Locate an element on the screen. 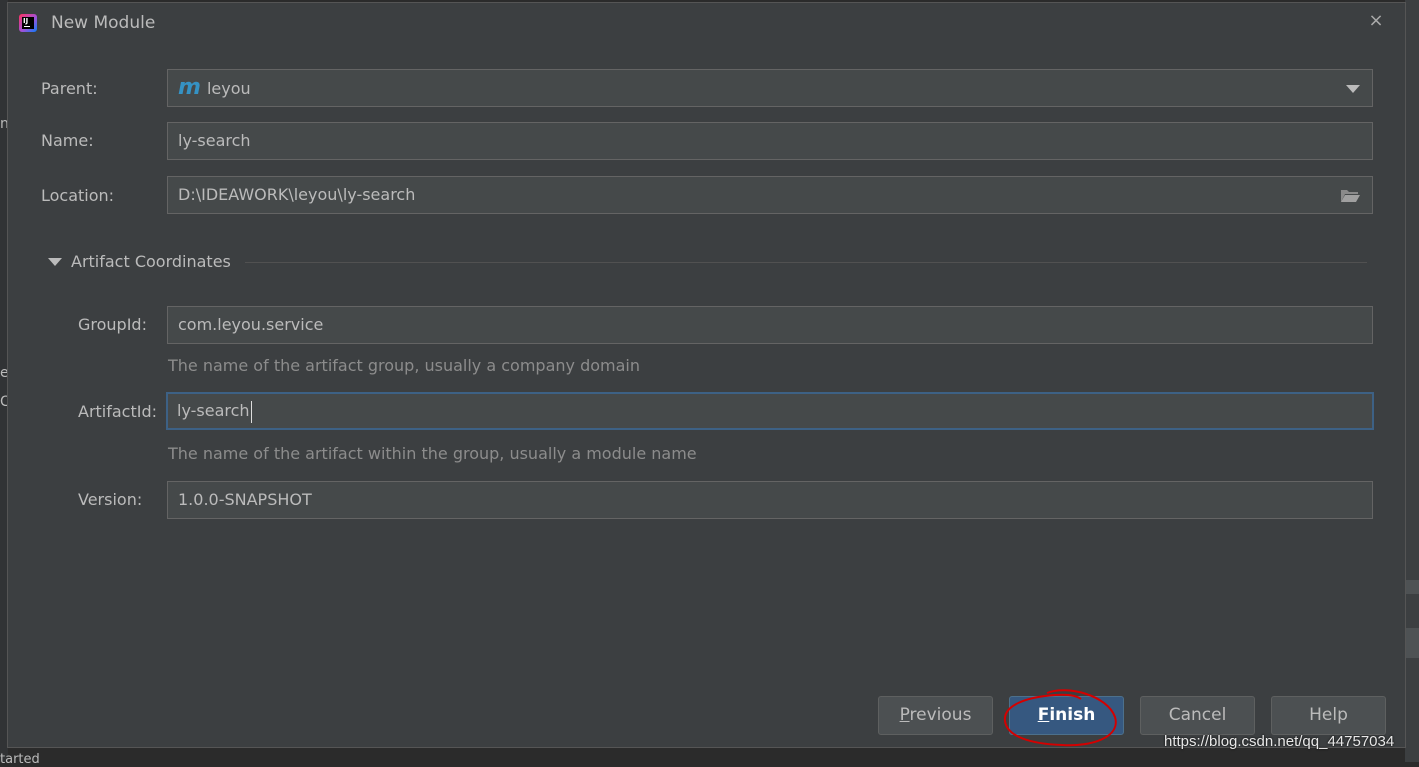  previous-button: Previous is located at coordinates (935, 715).